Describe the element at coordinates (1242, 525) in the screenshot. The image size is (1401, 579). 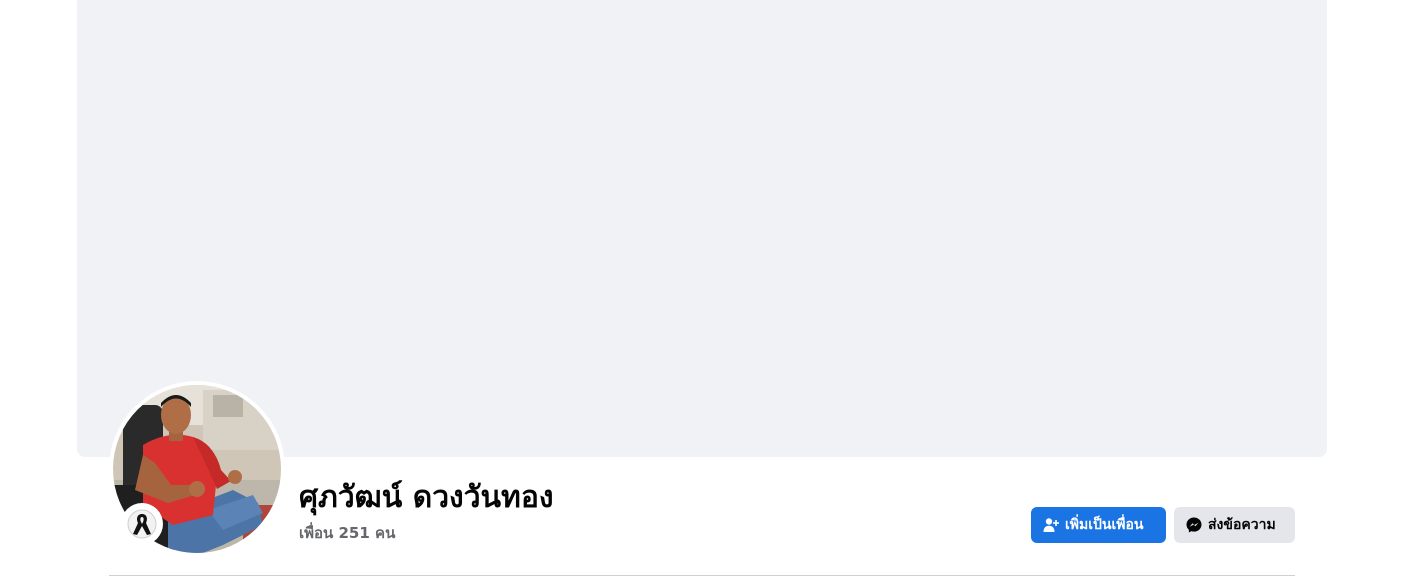
I see `send-message-label: ส่งข้อความ` at that location.